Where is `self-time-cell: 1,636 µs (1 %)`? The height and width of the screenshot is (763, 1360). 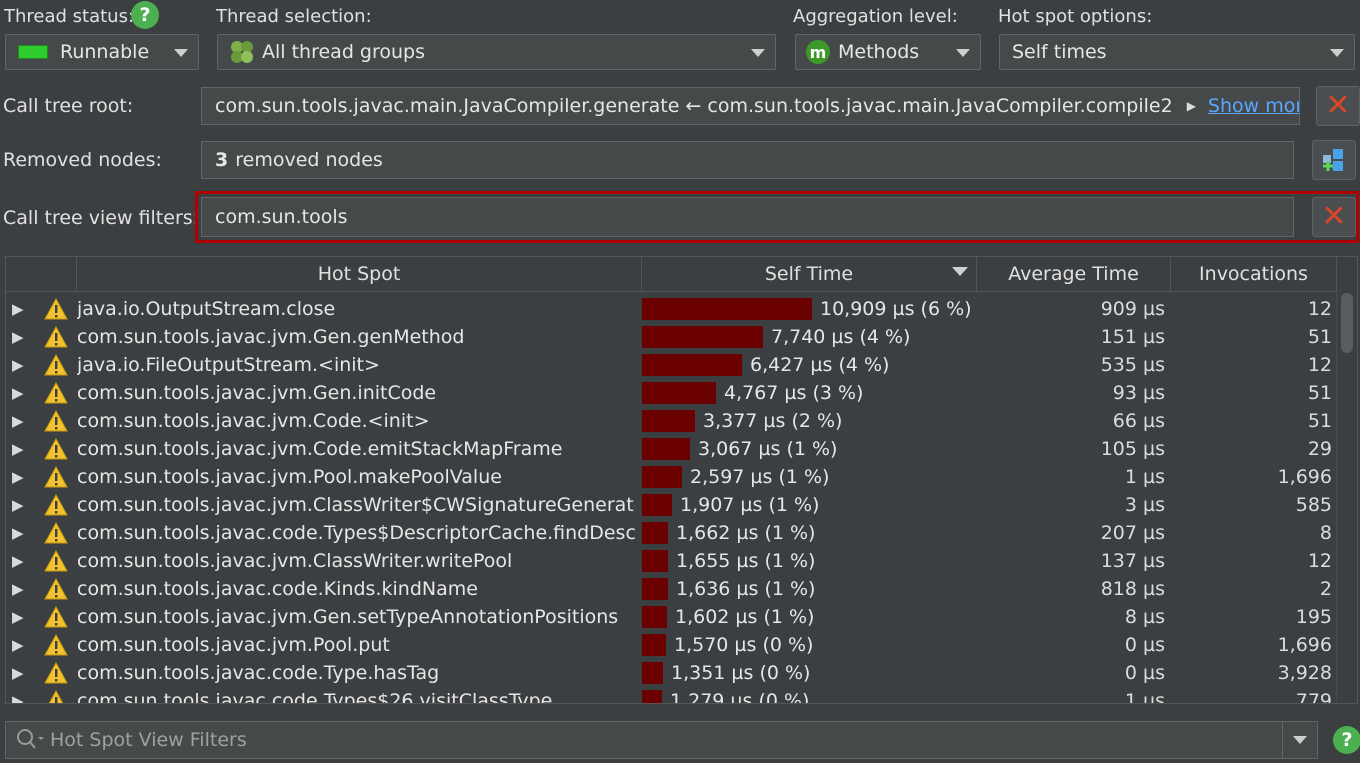 self-time-cell: 1,636 µs (1 %) is located at coordinates (809, 589).